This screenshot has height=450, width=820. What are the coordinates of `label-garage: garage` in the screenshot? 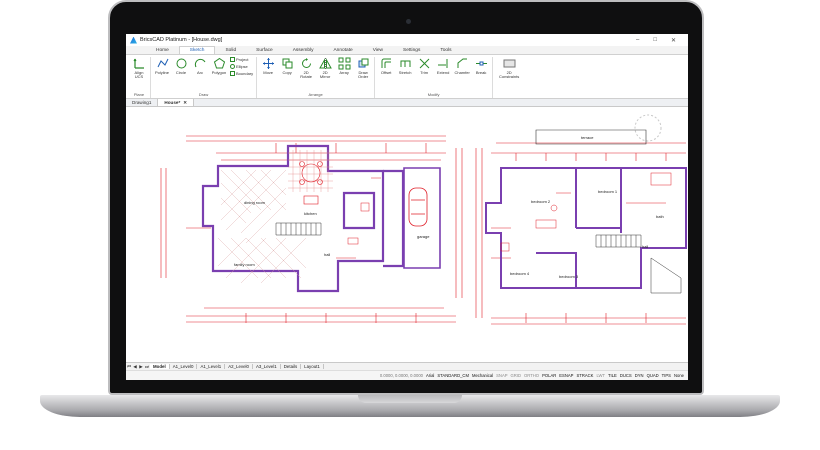 It's located at (423, 236).